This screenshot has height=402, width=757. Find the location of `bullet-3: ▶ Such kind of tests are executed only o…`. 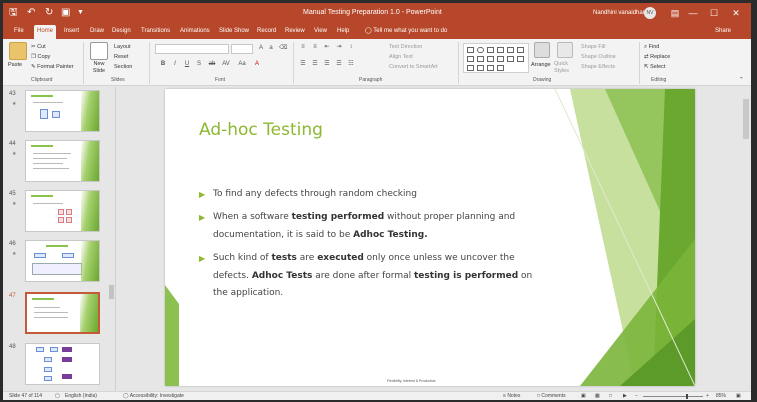

bullet-3: ▶ Such kind of tests are executed only o… is located at coordinates (369, 276).